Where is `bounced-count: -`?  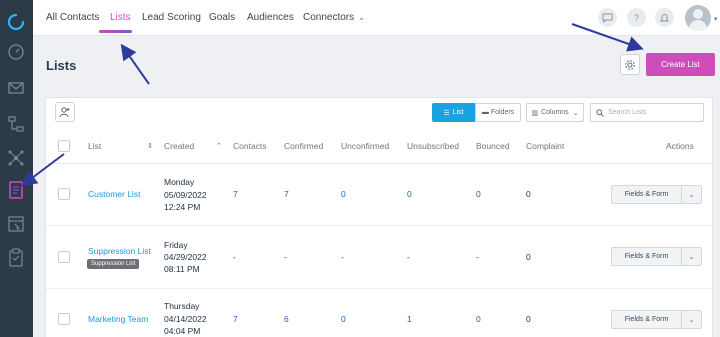
bounced-count: - is located at coordinates (477, 257).